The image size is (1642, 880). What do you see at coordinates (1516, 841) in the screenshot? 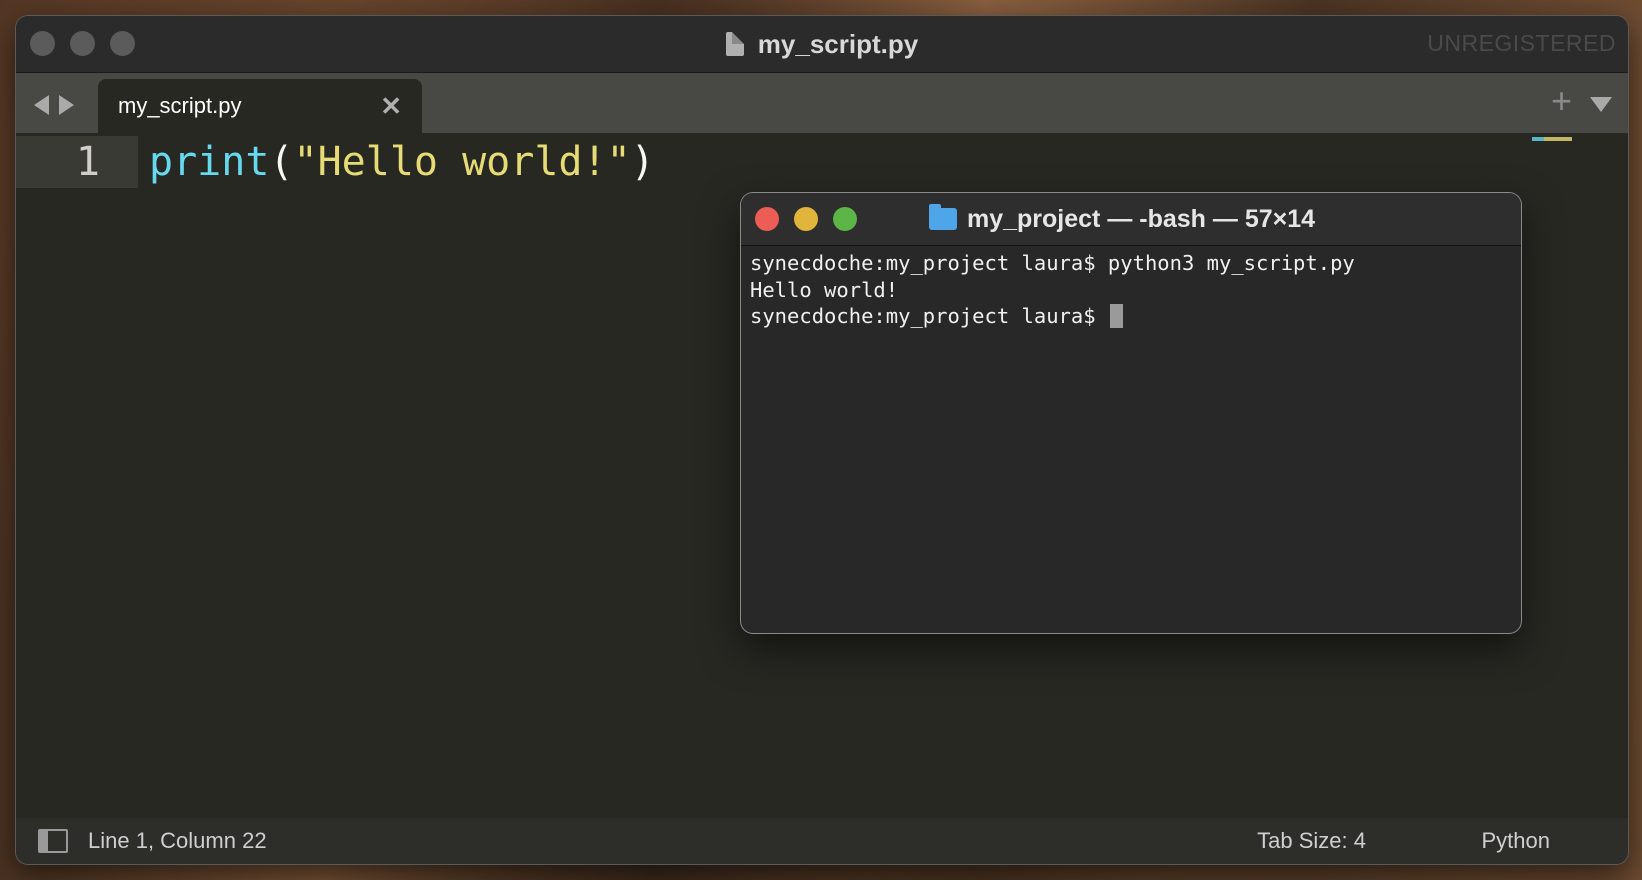
I see `syntax-selector: Python` at bounding box center [1516, 841].